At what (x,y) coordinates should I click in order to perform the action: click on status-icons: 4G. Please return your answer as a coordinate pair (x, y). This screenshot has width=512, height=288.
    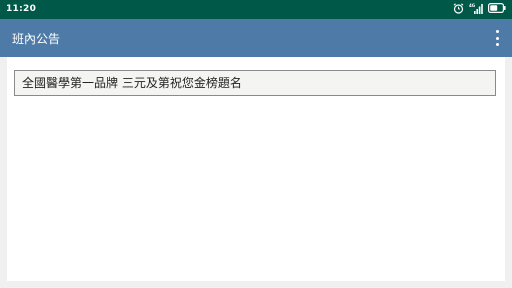
    Looking at the image, I should click on (479, 9).